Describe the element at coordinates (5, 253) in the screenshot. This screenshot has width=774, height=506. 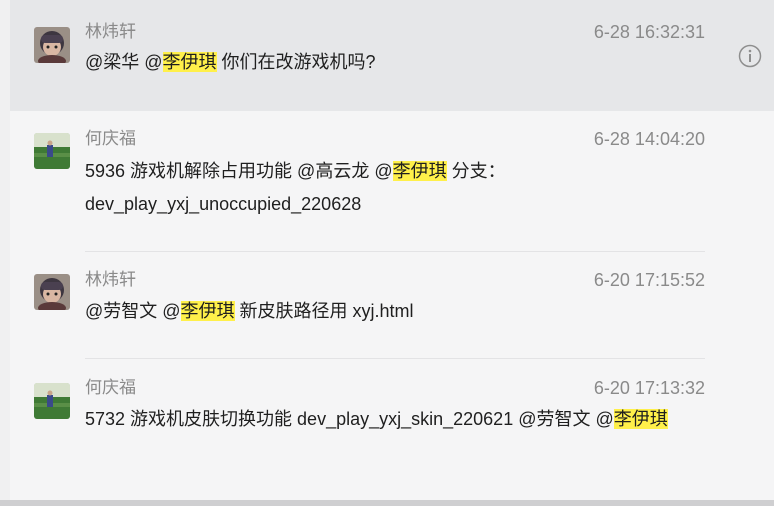
I see `left-strip` at that location.